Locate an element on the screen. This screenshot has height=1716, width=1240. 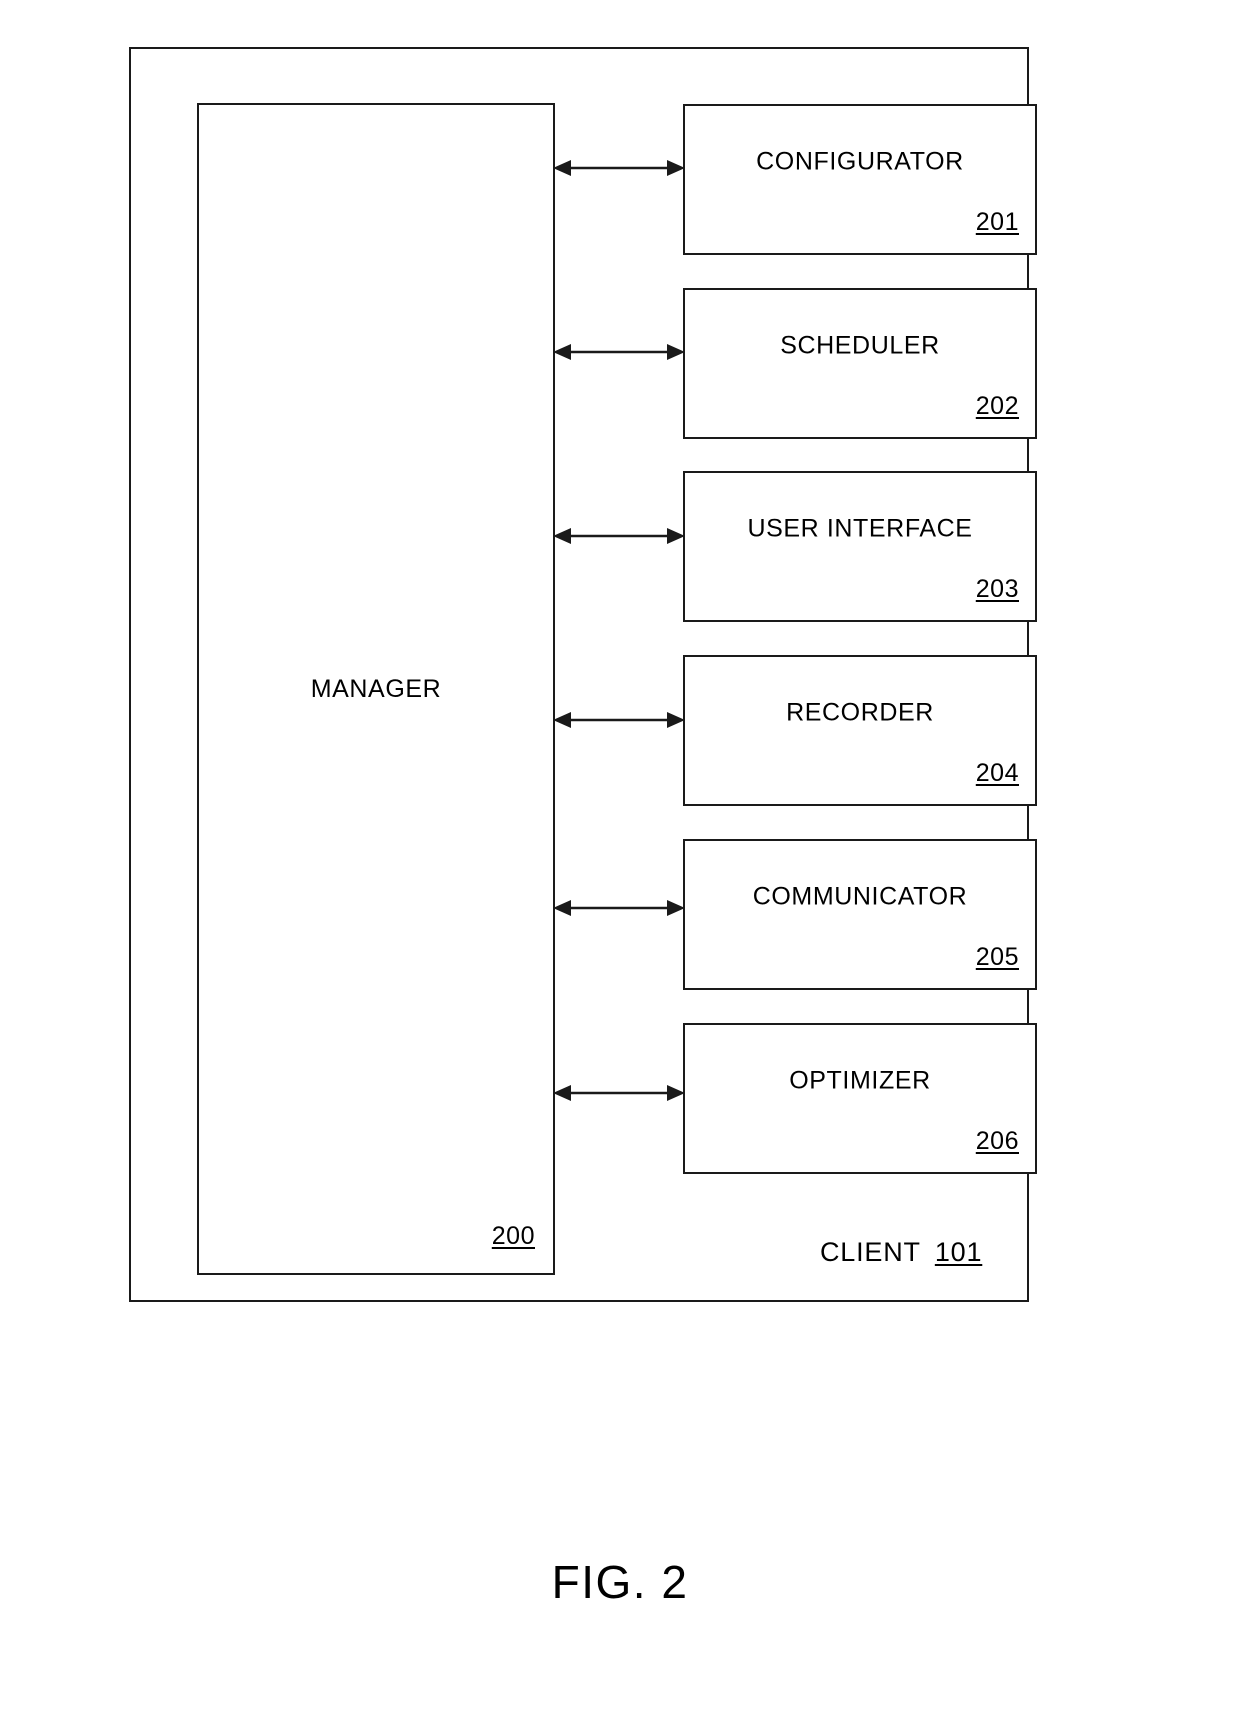
user-interface-reference-numeral: 203 is located at coordinates (997, 589).